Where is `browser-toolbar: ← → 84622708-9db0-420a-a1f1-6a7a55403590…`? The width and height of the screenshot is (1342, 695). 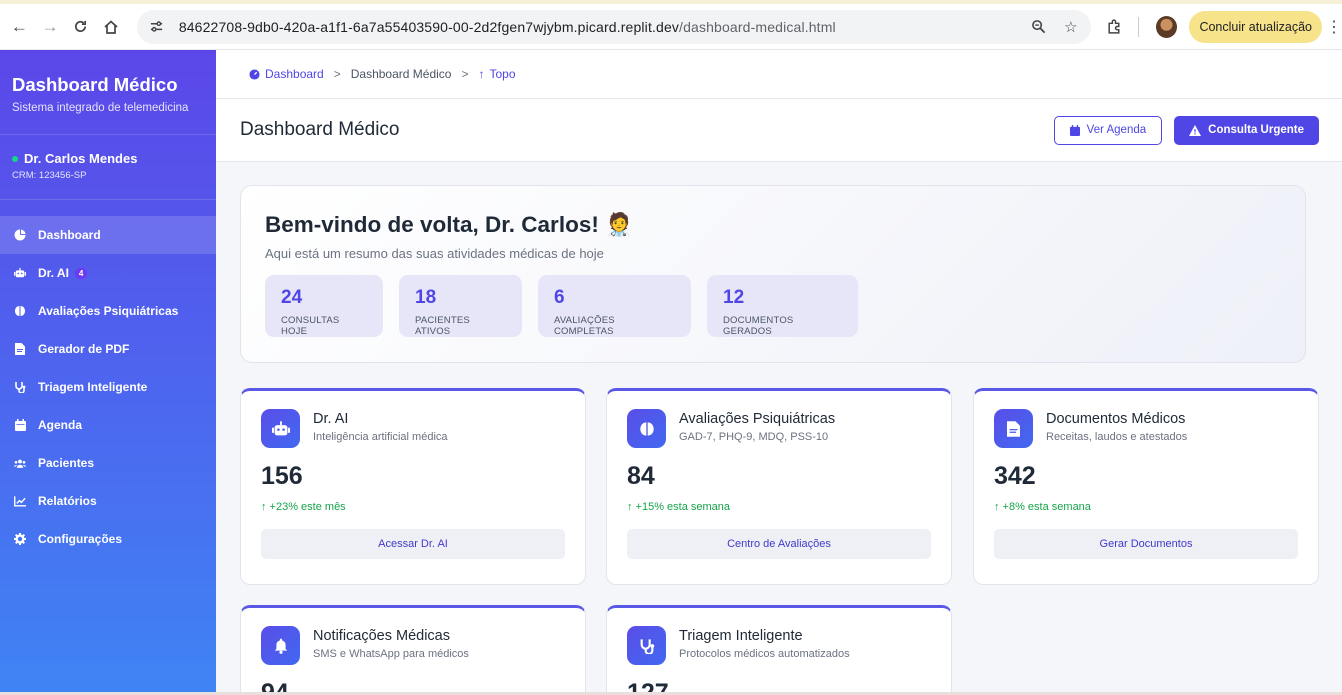 browser-toolbar: ← → 84622708-9db0-420a-a1f1-6a7a55403590… is located at coordinates (671, 25).